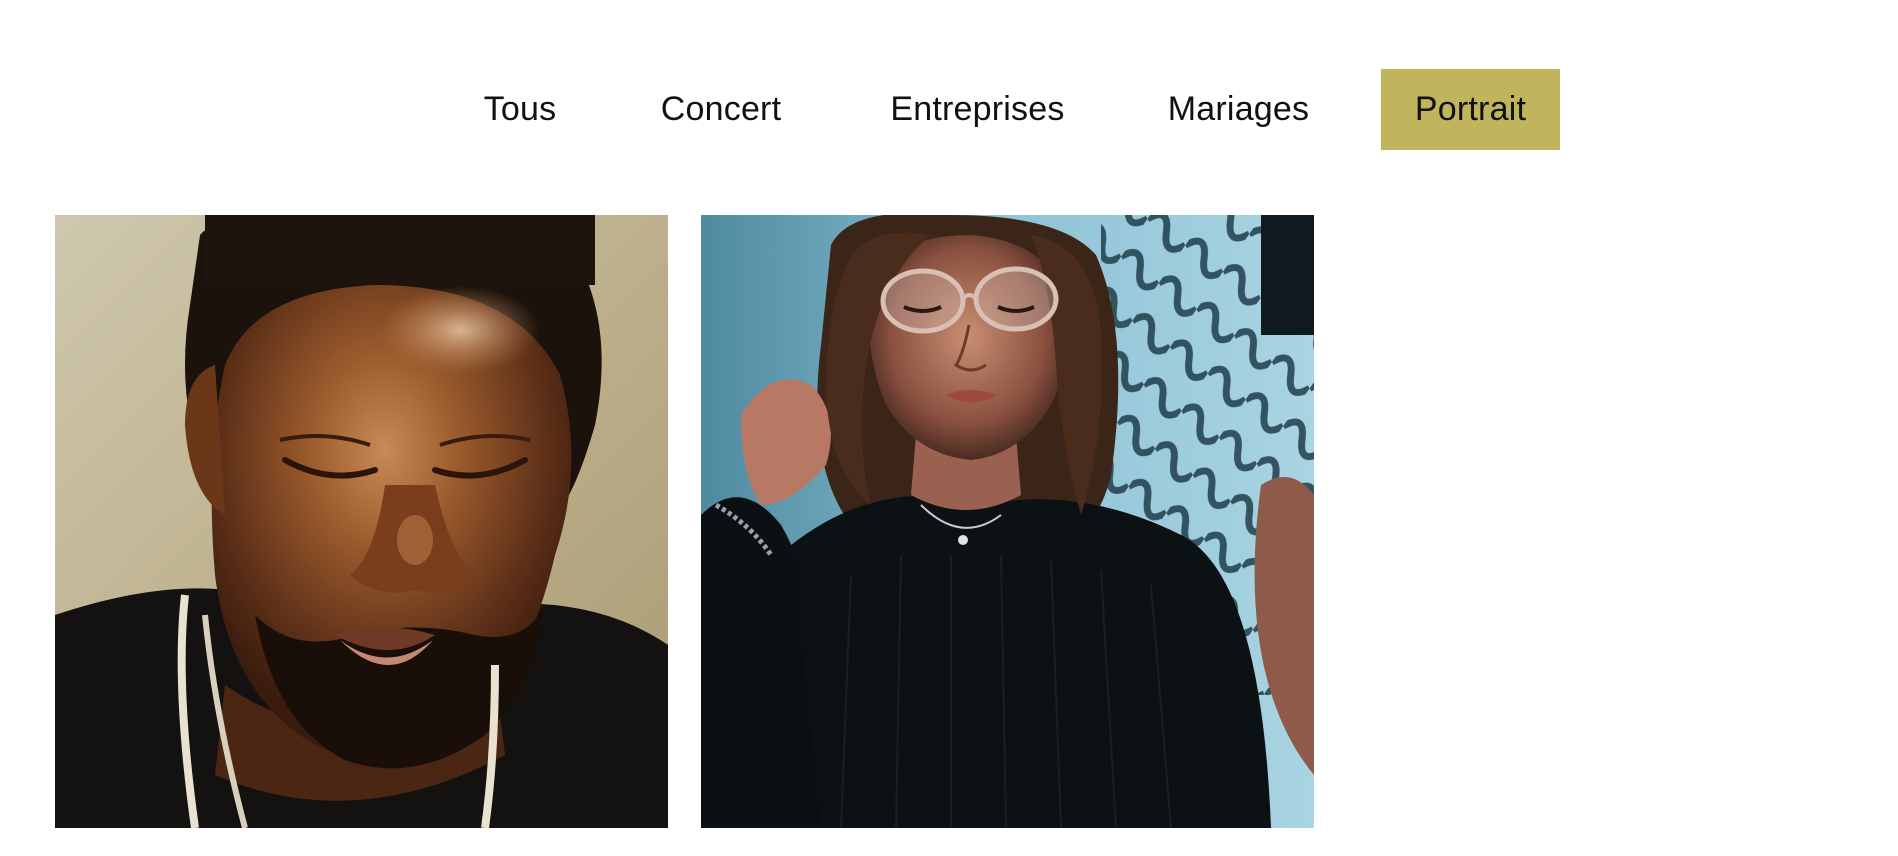  Describe the element at coordinates (1470, 109) in the screenshot. I see `filter-portrait: Portrait` at that location.